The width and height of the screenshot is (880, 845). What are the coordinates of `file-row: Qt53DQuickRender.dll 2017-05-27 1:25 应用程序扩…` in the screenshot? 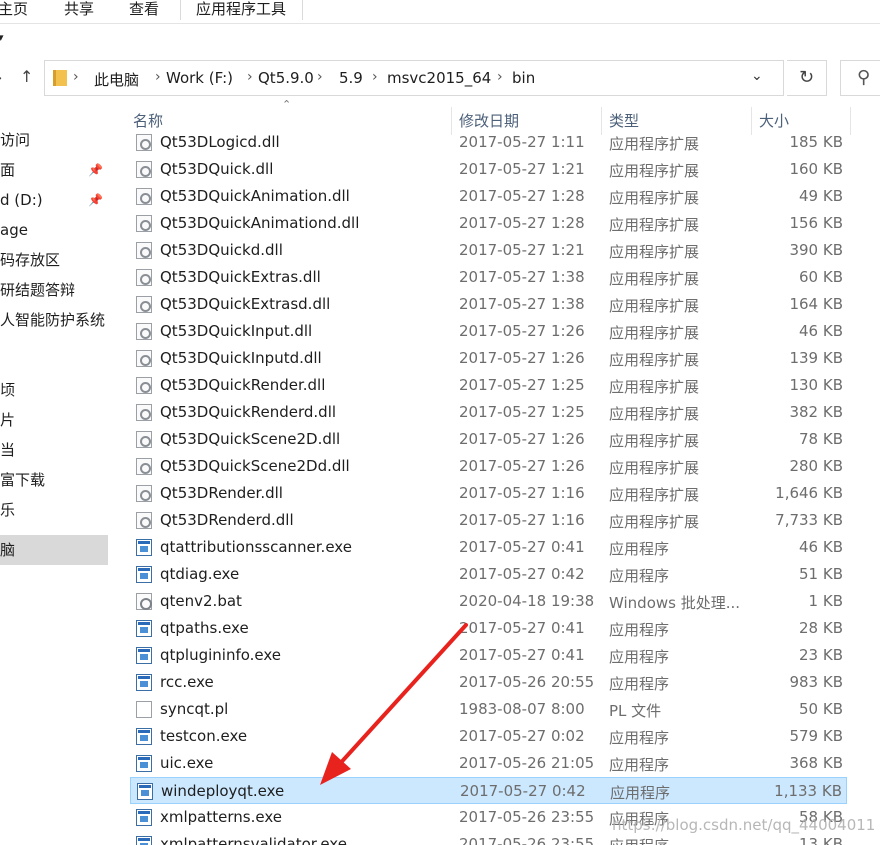 It's located at (488, 385).